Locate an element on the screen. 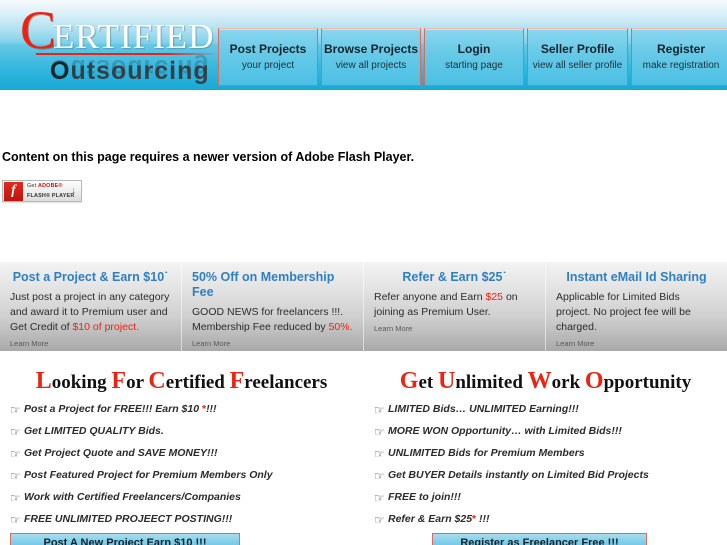 The width and height of the screenshot is (727, 545). list-item-text: Refer & Earn $25 is located at coordinates (430, 519).